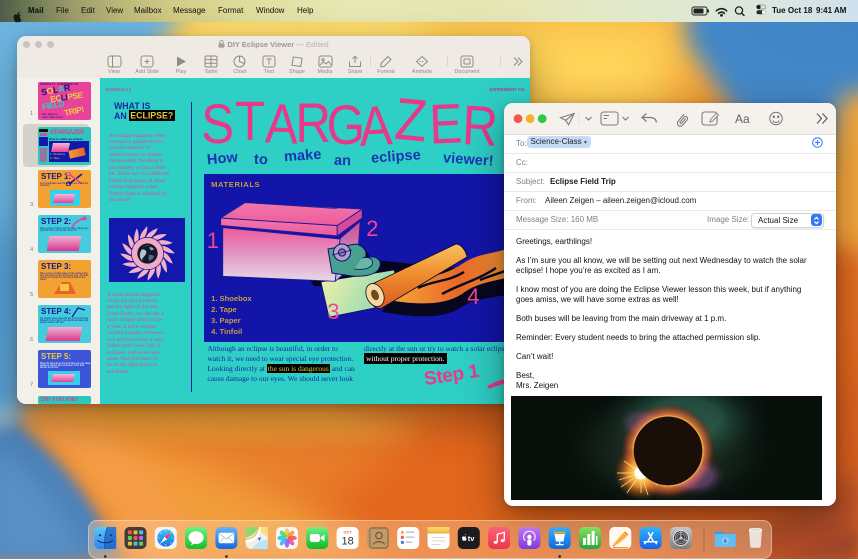  I want to click on svg-text: Aa, so click(742, 119).